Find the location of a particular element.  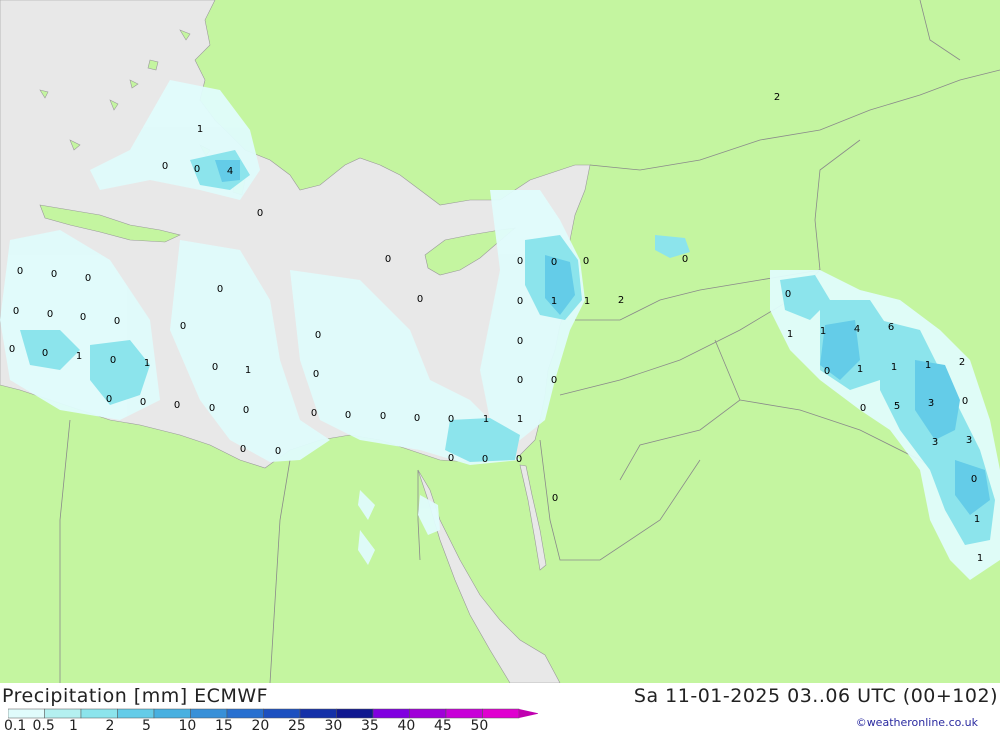

credit: ©weatheronline.co.uk is located at coordinates (916, 722).